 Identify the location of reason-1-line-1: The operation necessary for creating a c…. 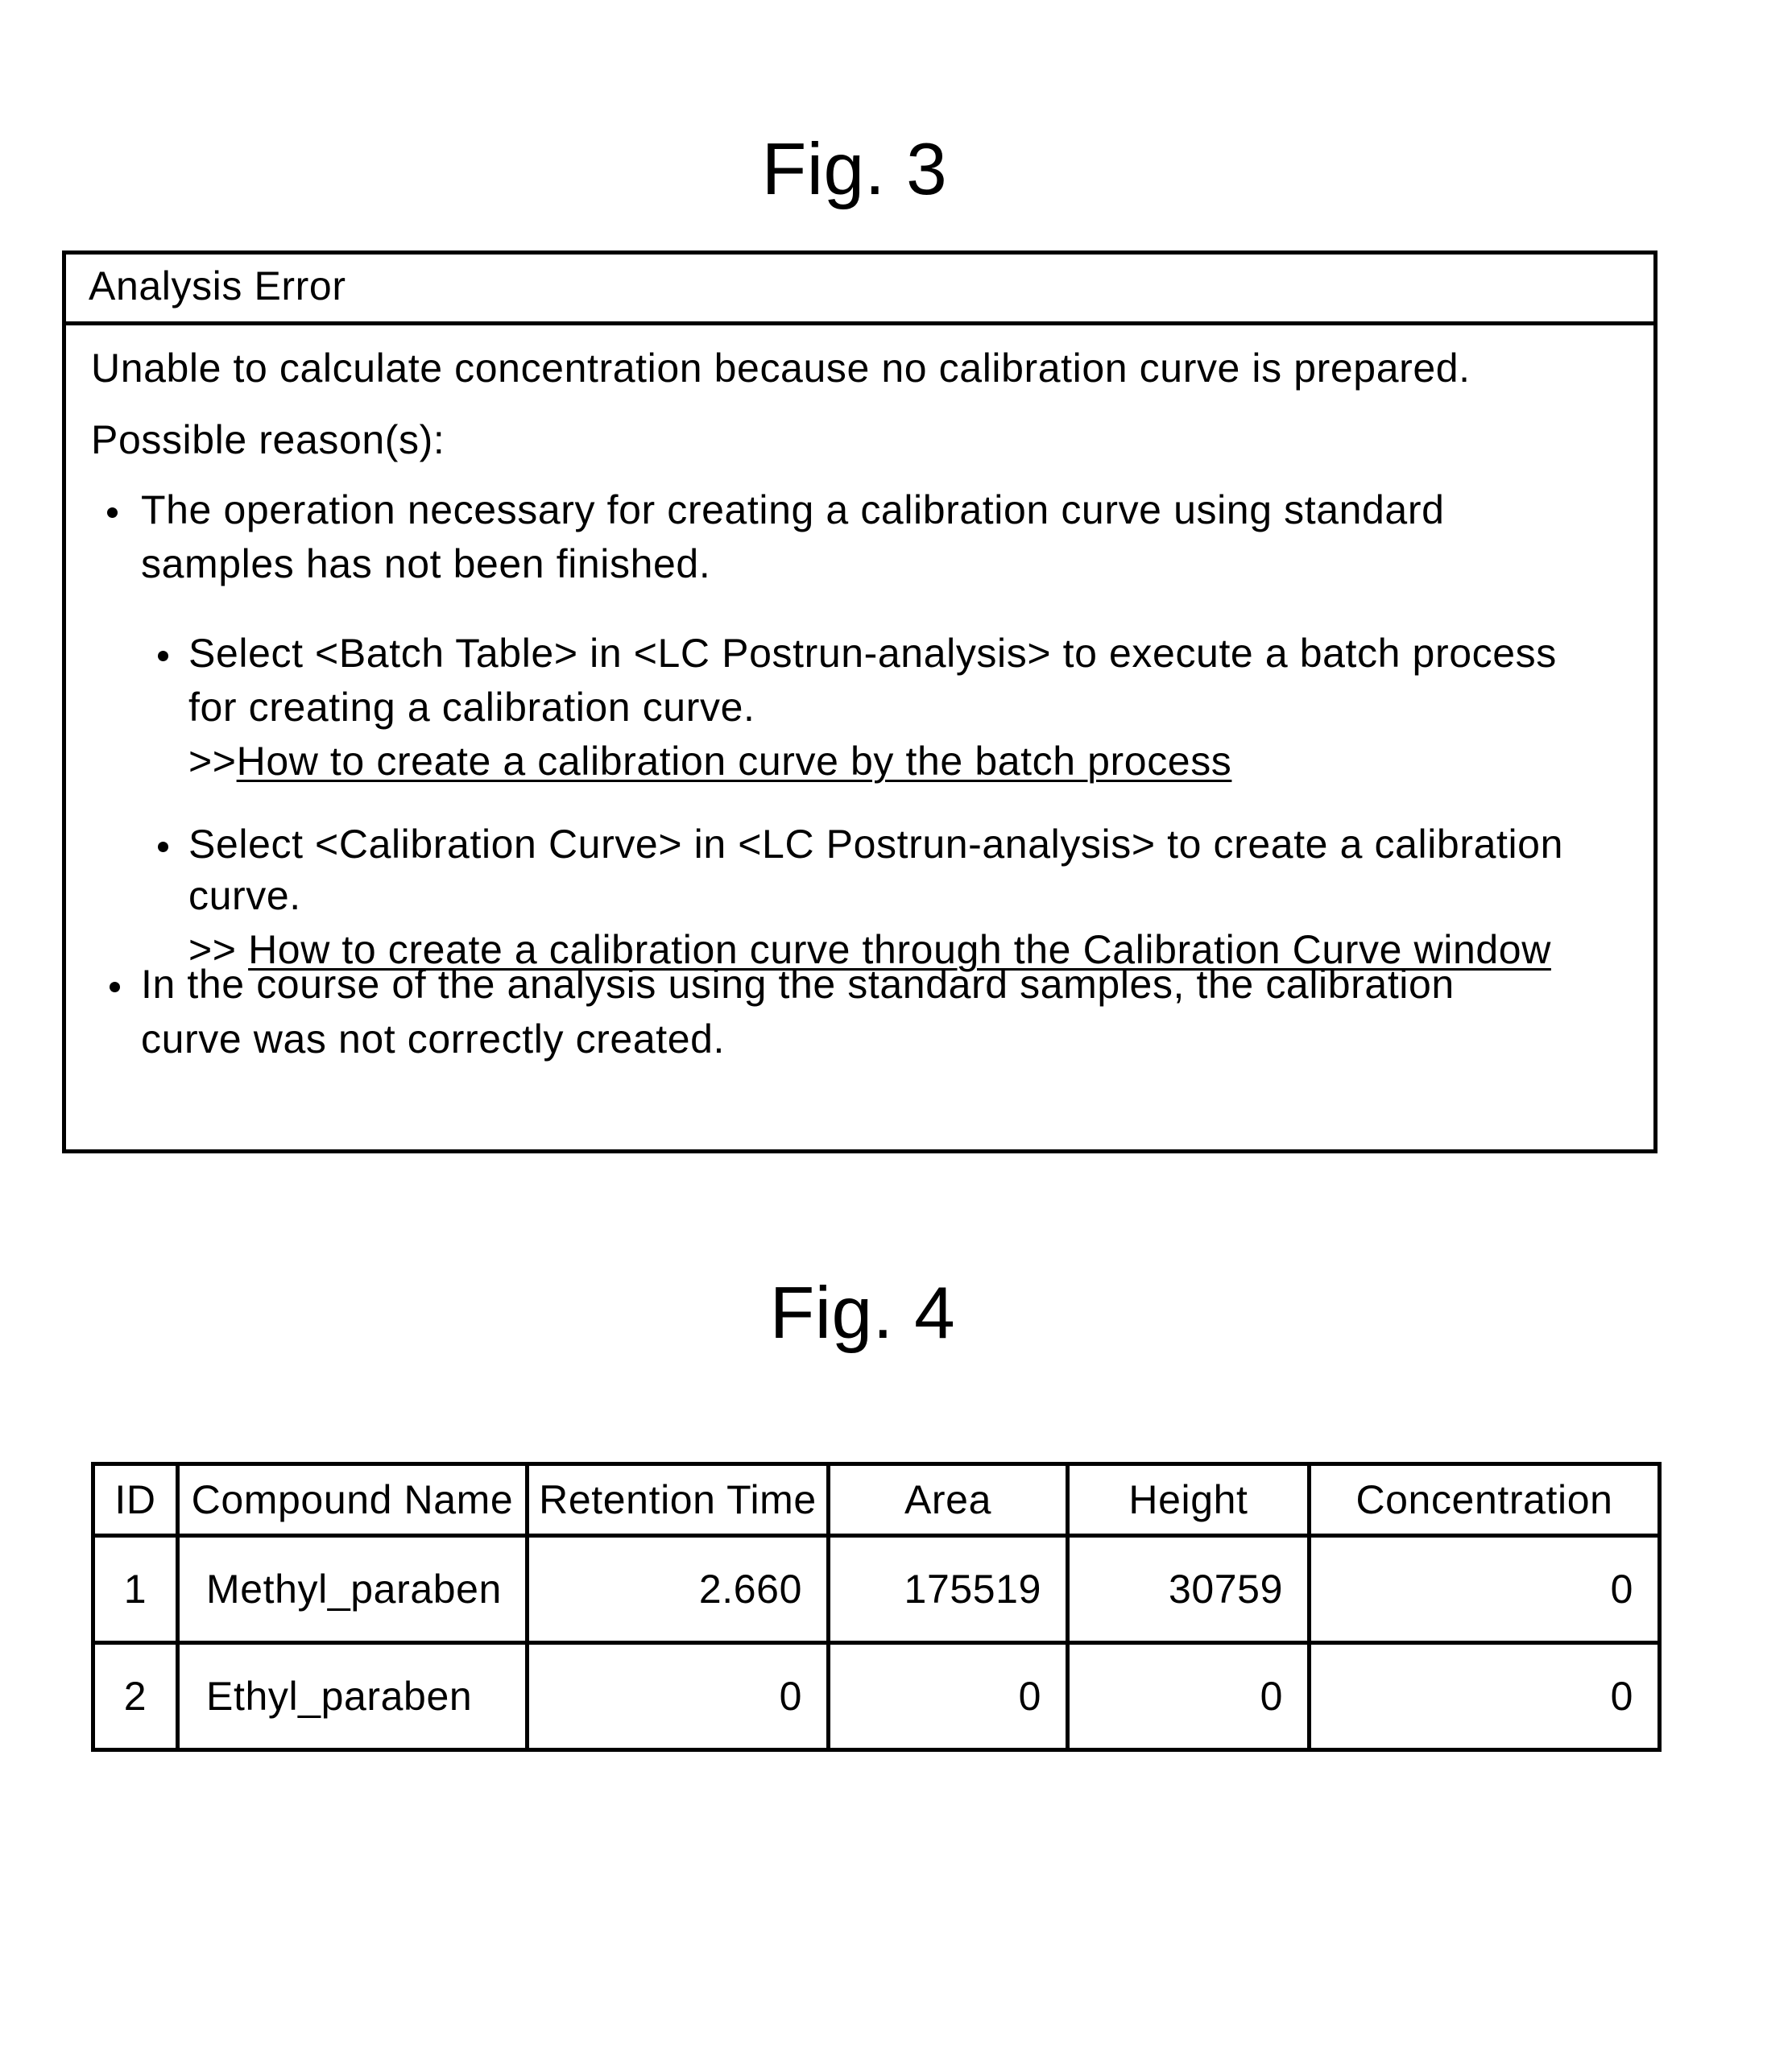
(793, 509).